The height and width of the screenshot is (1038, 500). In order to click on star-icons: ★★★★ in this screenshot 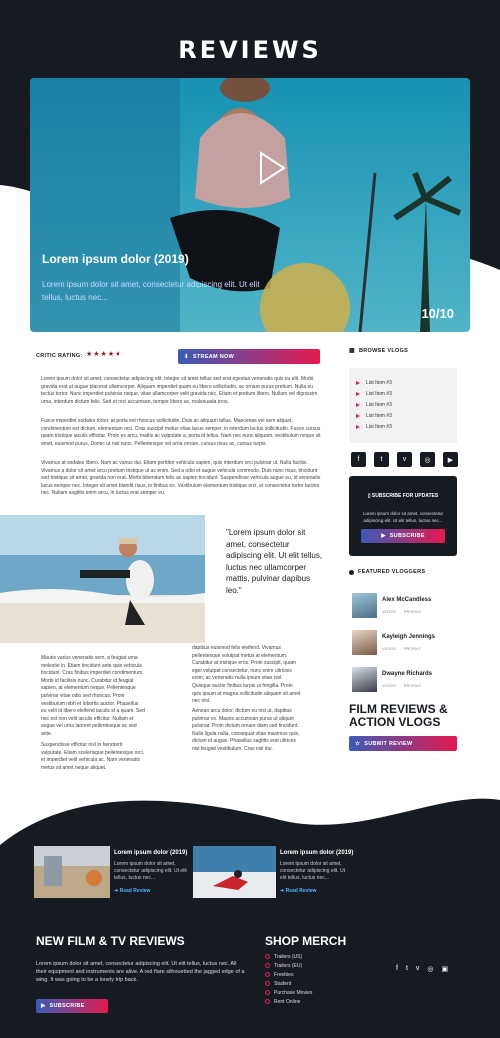, I will do `click(101, 354)`.